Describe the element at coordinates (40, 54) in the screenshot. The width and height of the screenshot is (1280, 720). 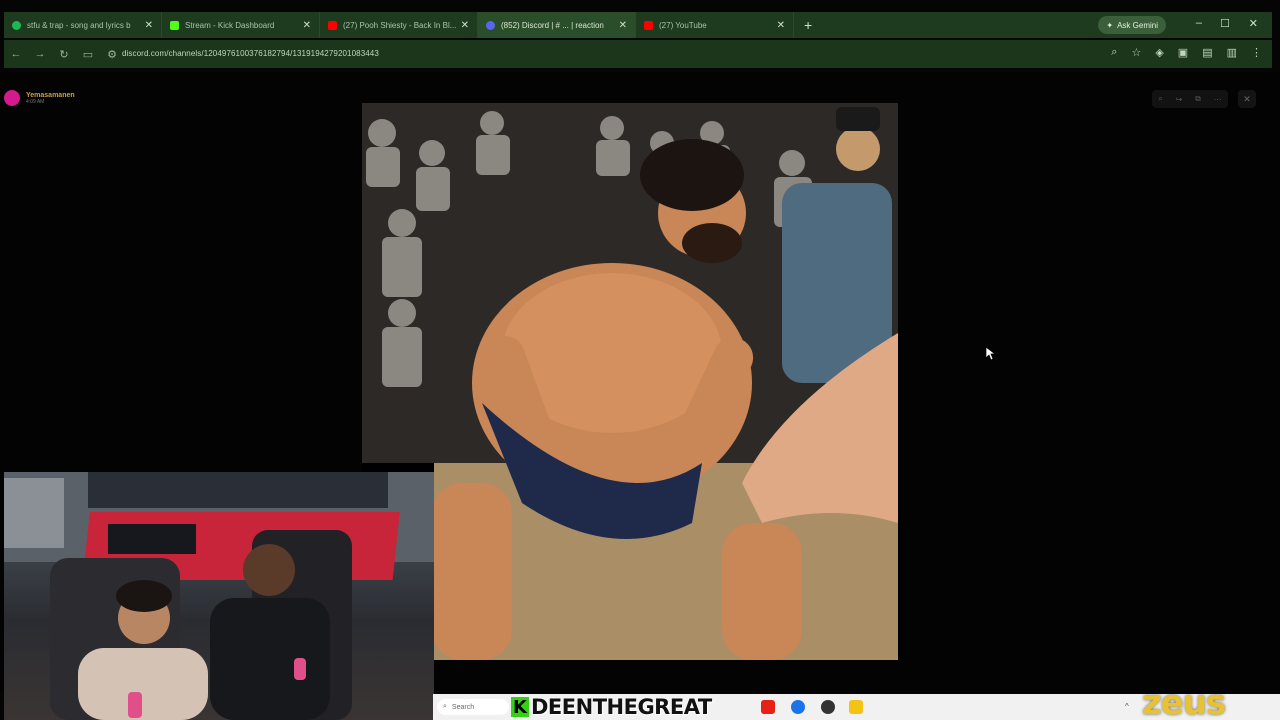
I see `forward-icon: →` at that location.